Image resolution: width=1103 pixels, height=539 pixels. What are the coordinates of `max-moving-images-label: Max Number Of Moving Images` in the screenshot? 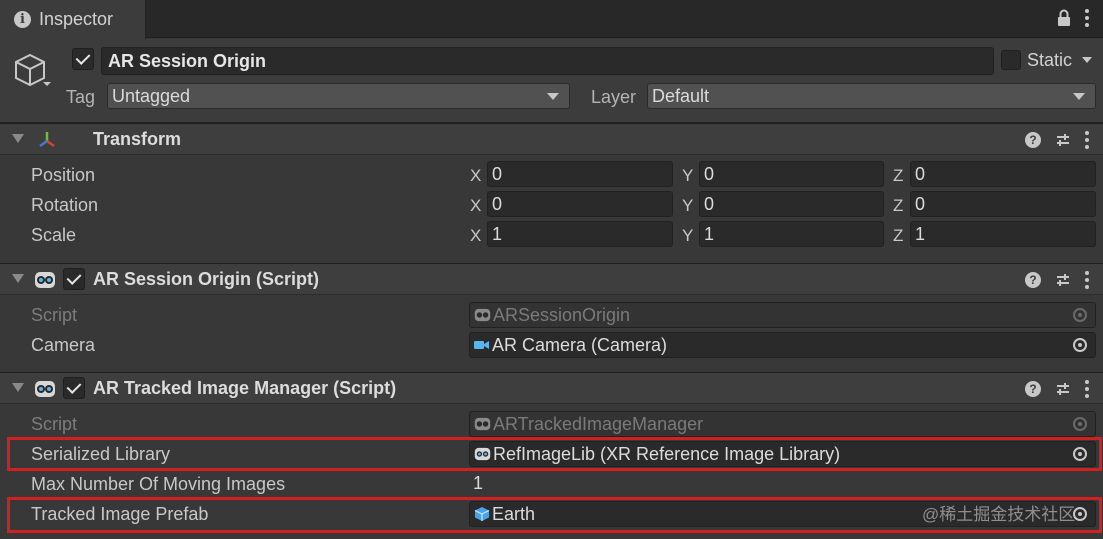 It's located at (158, 484).